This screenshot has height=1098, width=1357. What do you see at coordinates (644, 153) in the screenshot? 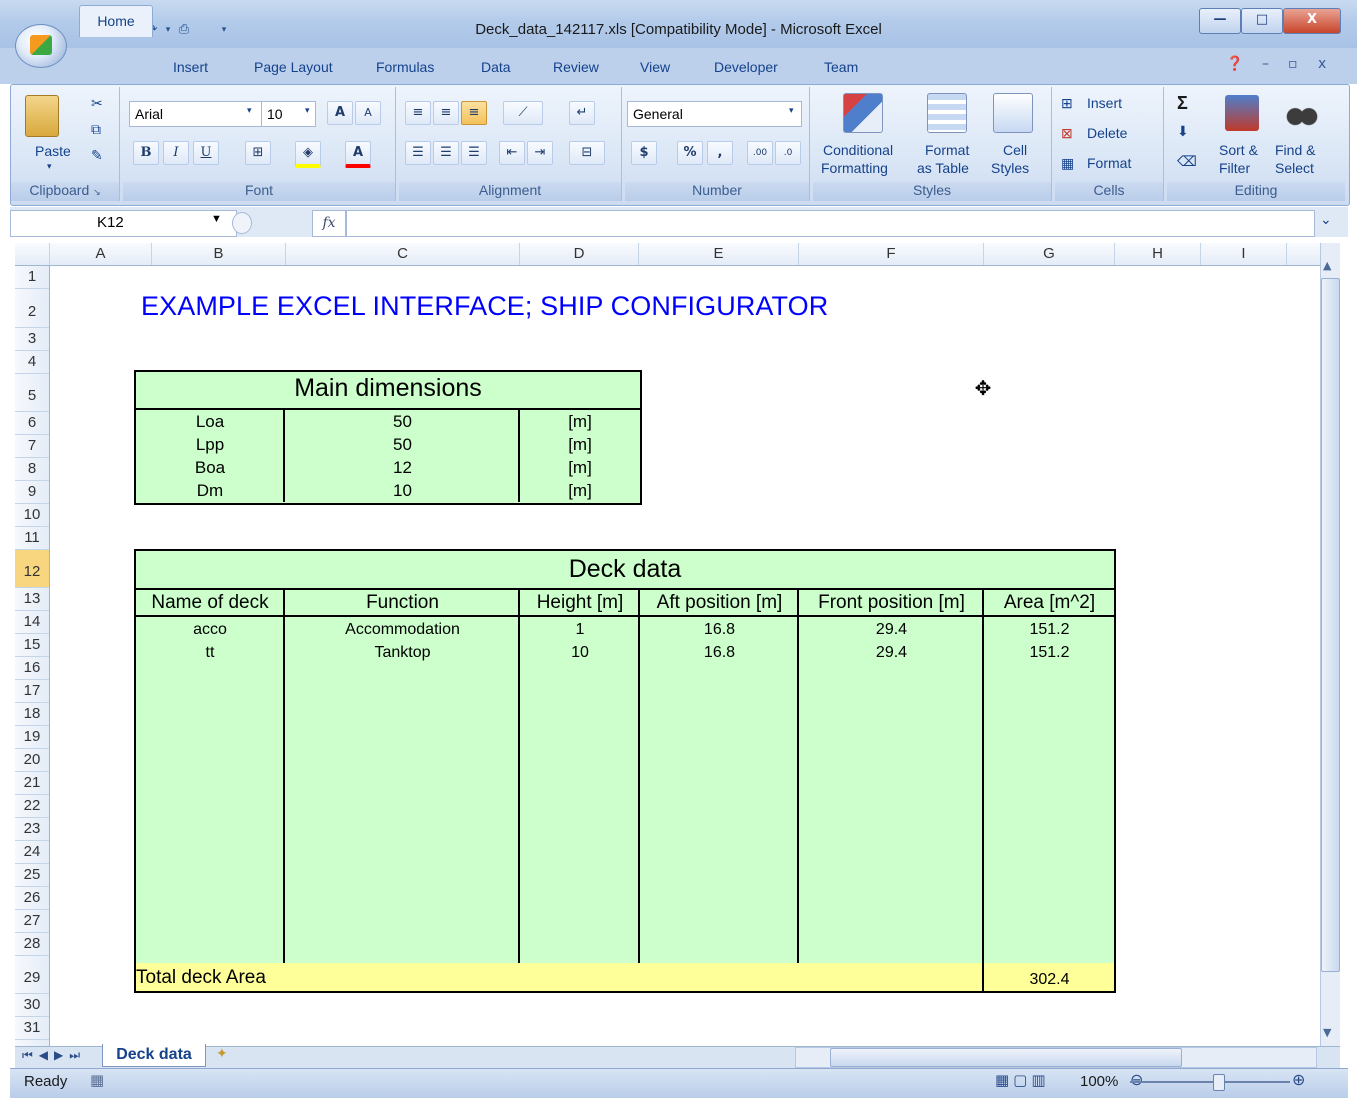
I see `currency-button: $` at bounding box center [644, 153].